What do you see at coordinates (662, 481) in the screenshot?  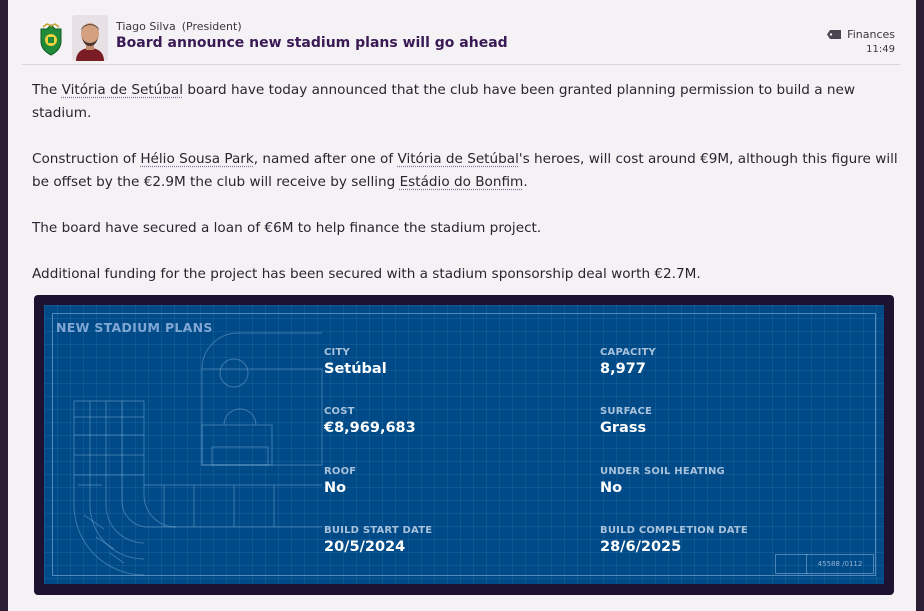 I see `heating-field: UNDER SOIL HEATING No` at bounding box center [662, 481].